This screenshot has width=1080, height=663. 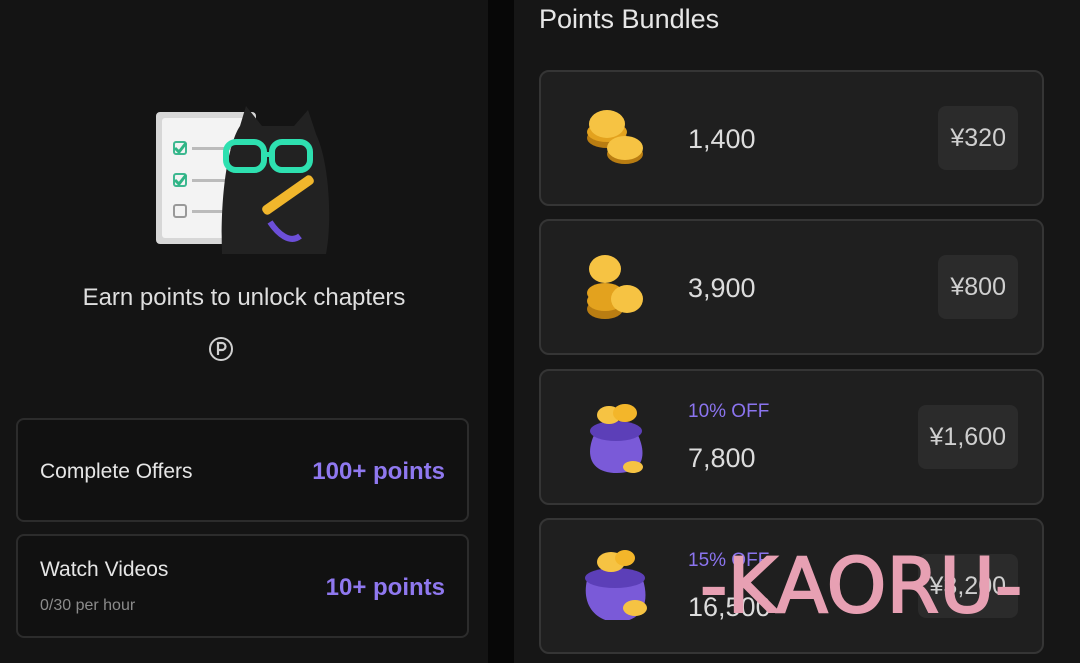 What do you see at coordinates (244, 297) in the screenshot?
I see `earn-points-title: Earn points to unlock chapters` at bounding box center [244, 297].